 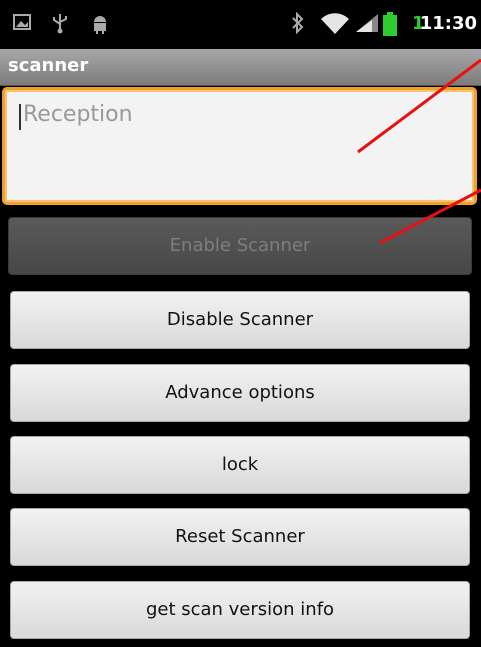 What do you see at coordinates (240, 67) in the screenshot?
I see `app-title-bar: scanner` at bounding box center [240, 67].